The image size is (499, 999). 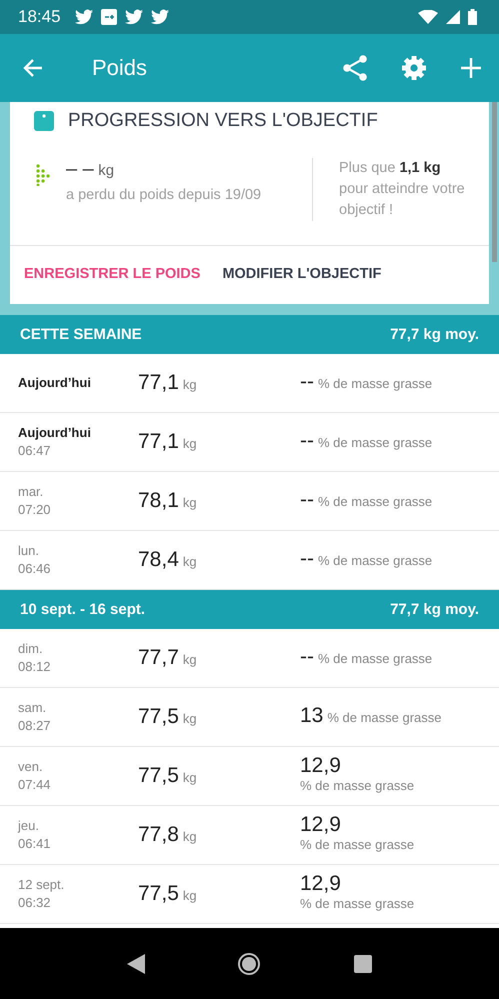 I want to click on section-title: 10 sept. - 16 sept., so click(x=83, y=609).